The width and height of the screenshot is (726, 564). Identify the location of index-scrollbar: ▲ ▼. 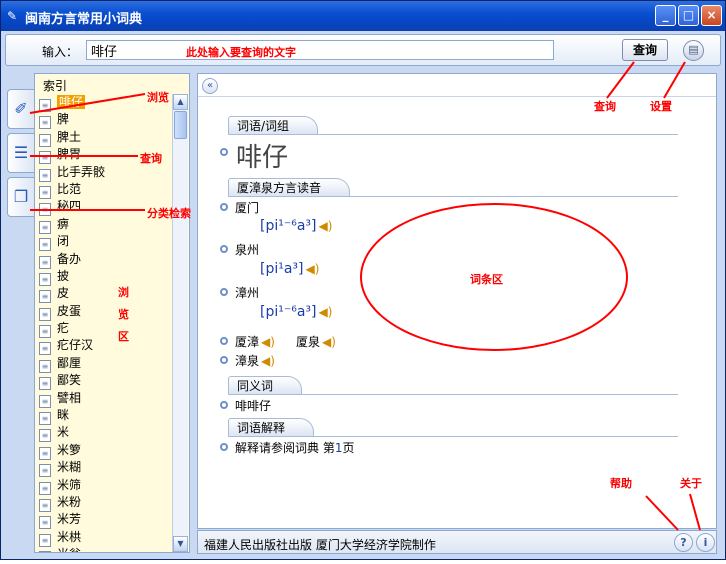
(180, 323).